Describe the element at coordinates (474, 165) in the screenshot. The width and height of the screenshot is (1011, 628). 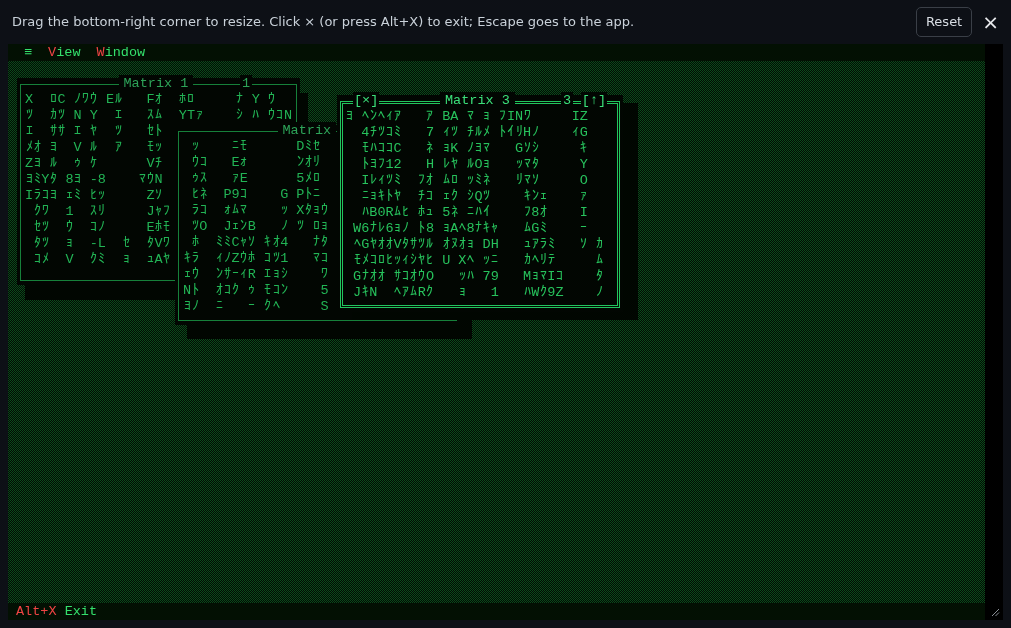
I see `matrix-text-line: ﾄﾖﾌ12 H ﾚﾔ ﾙOｮ ｯﾏﾀ Y` at that location.